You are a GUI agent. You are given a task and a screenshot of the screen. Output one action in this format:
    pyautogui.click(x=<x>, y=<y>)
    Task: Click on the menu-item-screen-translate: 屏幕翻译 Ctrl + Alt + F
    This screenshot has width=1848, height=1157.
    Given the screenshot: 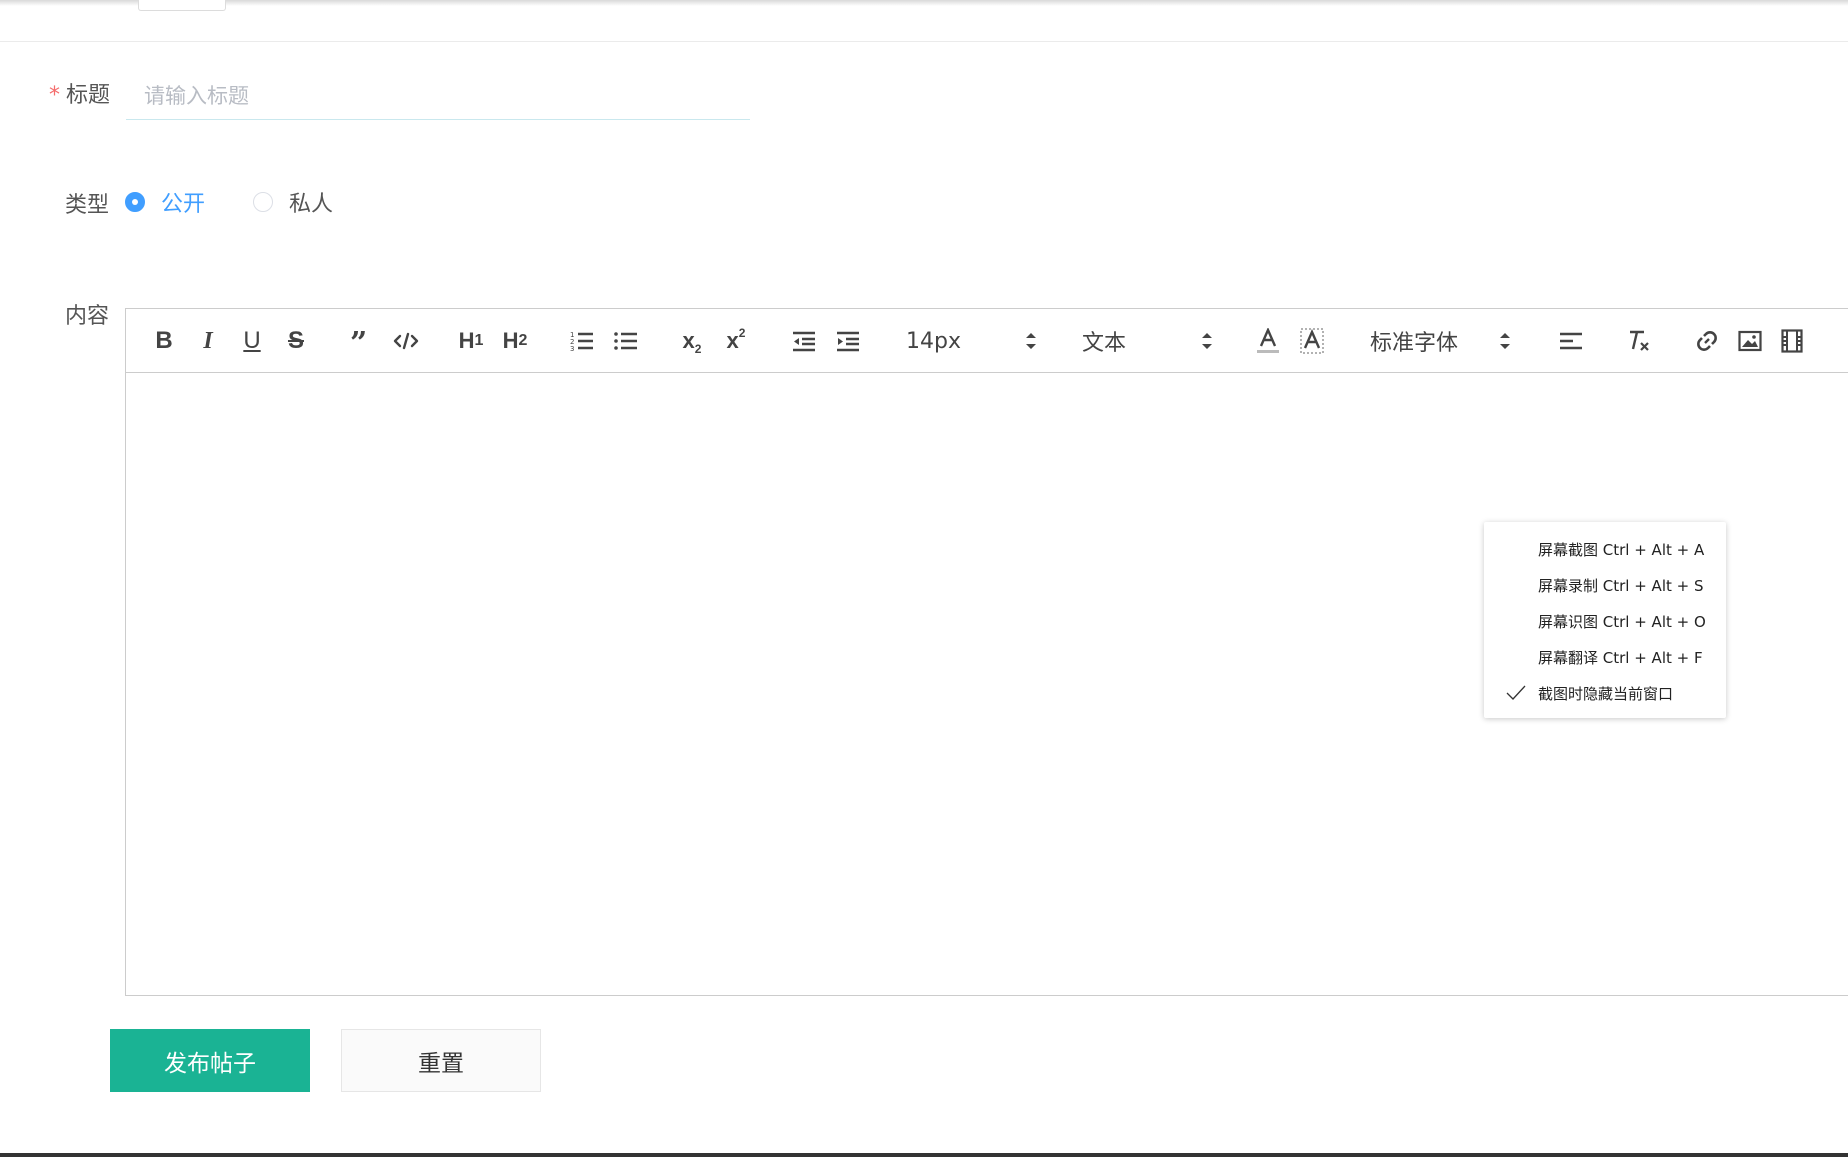 What is the action you would take?
    pyautogui.click(x=1605, y=657)
    